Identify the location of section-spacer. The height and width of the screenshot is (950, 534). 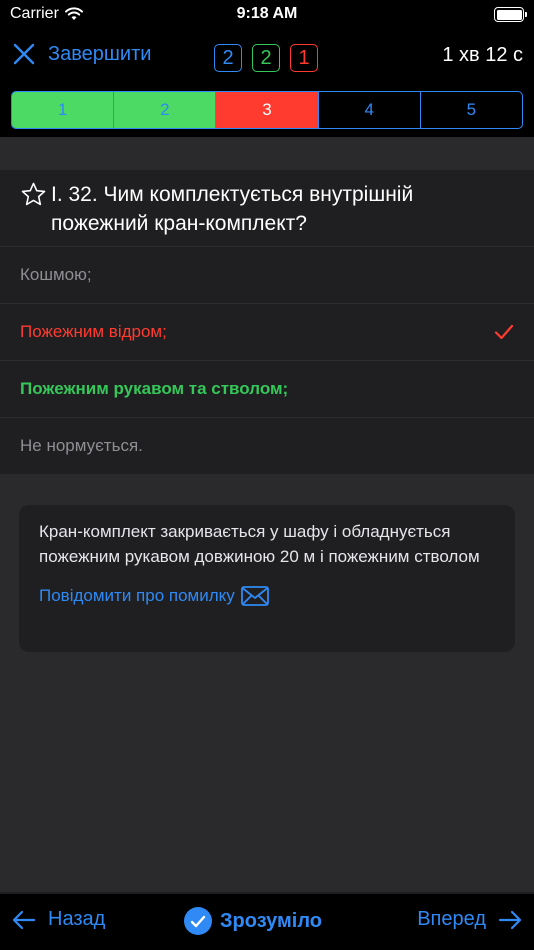
(267, 153).